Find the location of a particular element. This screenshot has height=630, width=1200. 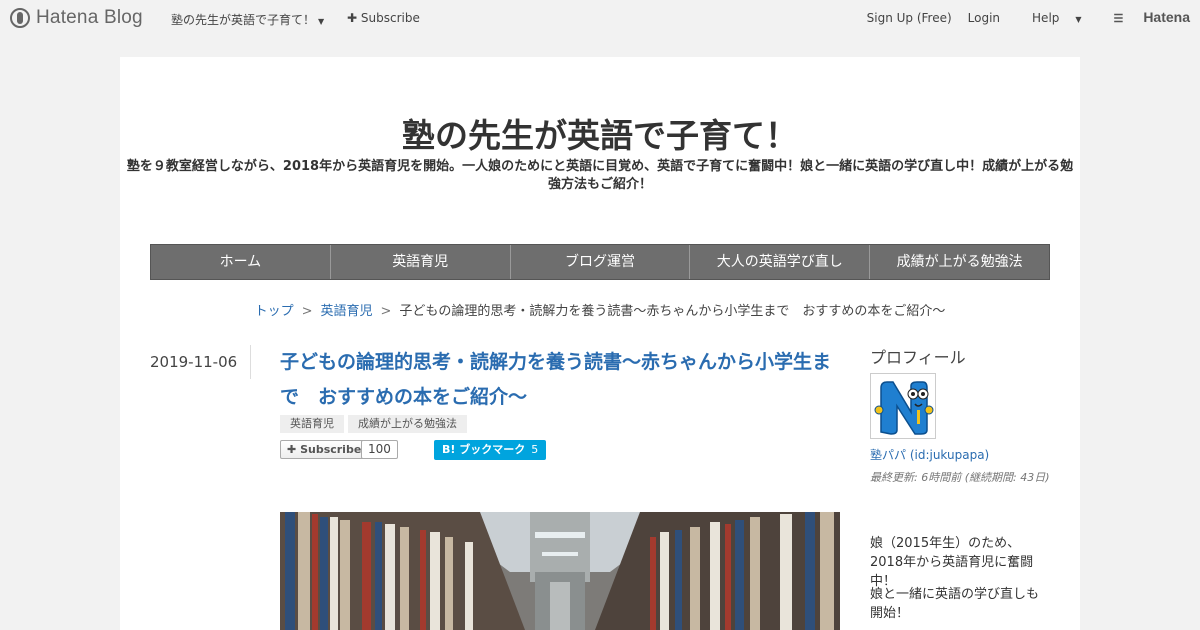

subscribe-count: 100 is located at coordinates (379, 449).